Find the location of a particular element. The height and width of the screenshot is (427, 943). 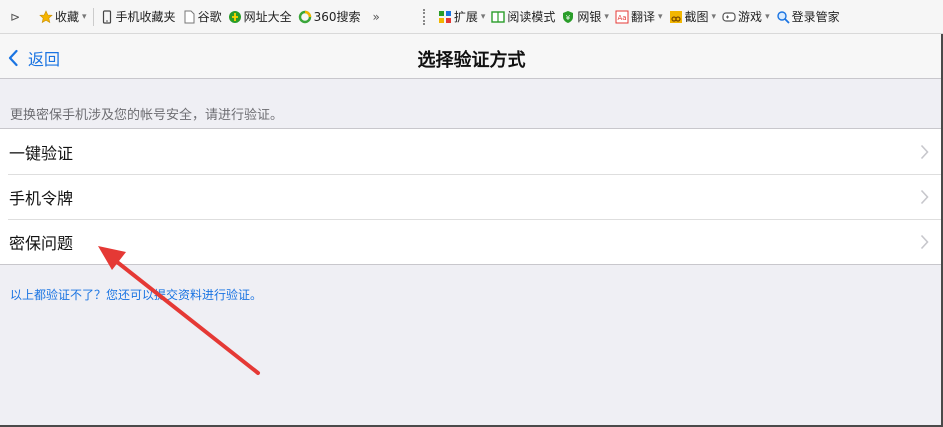

navigation-bar: 返回 选择验证方式 is located at coordinates (471, 56).